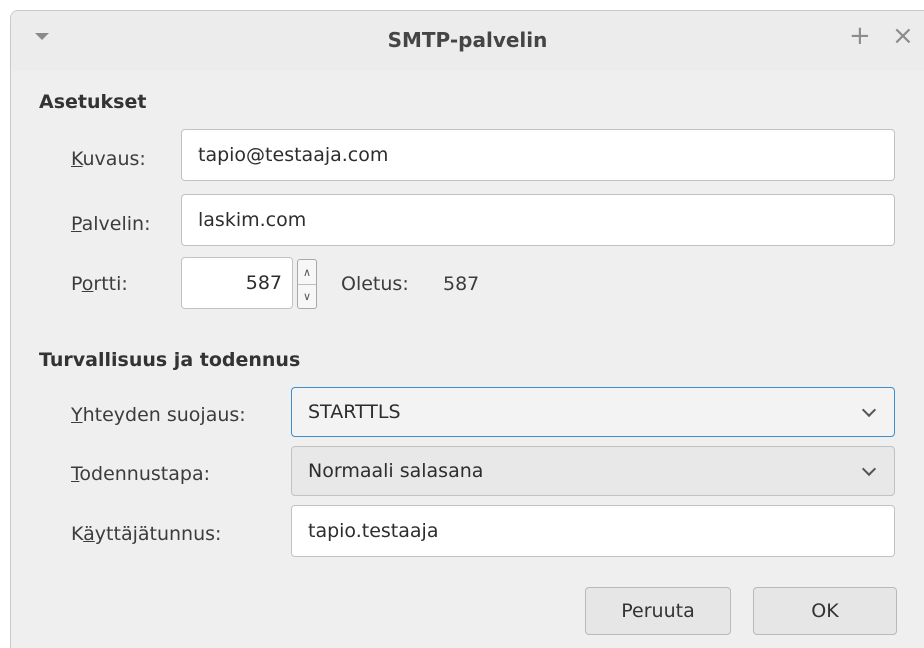 Image resolution: width=924 pixels, height=648 pixels. Describe the element at coordinates (158, 415) in the screenshot. I see `connection-security-label: Yhteyden suojaus:` at that location.